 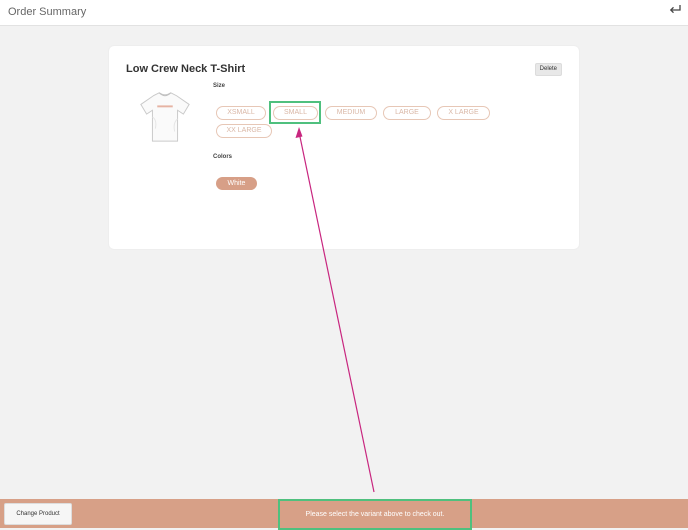 What do you see at coordinates (295, 113) in the screenshot?
I see `size-option-small: SMALL` at bounding box center [295, 113].